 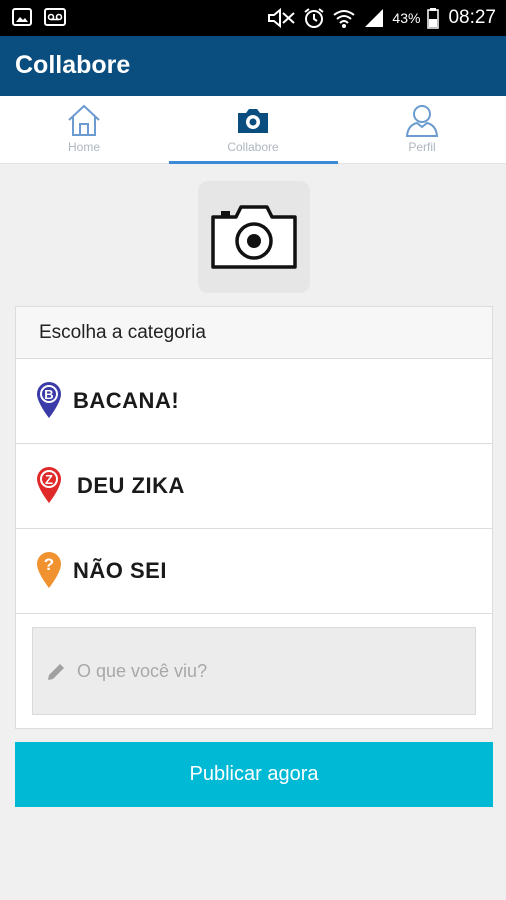 What do you see at coordinates (55, 17) in the screenshot?
I see `voicemail-icon` at bounding box center [55, 17].